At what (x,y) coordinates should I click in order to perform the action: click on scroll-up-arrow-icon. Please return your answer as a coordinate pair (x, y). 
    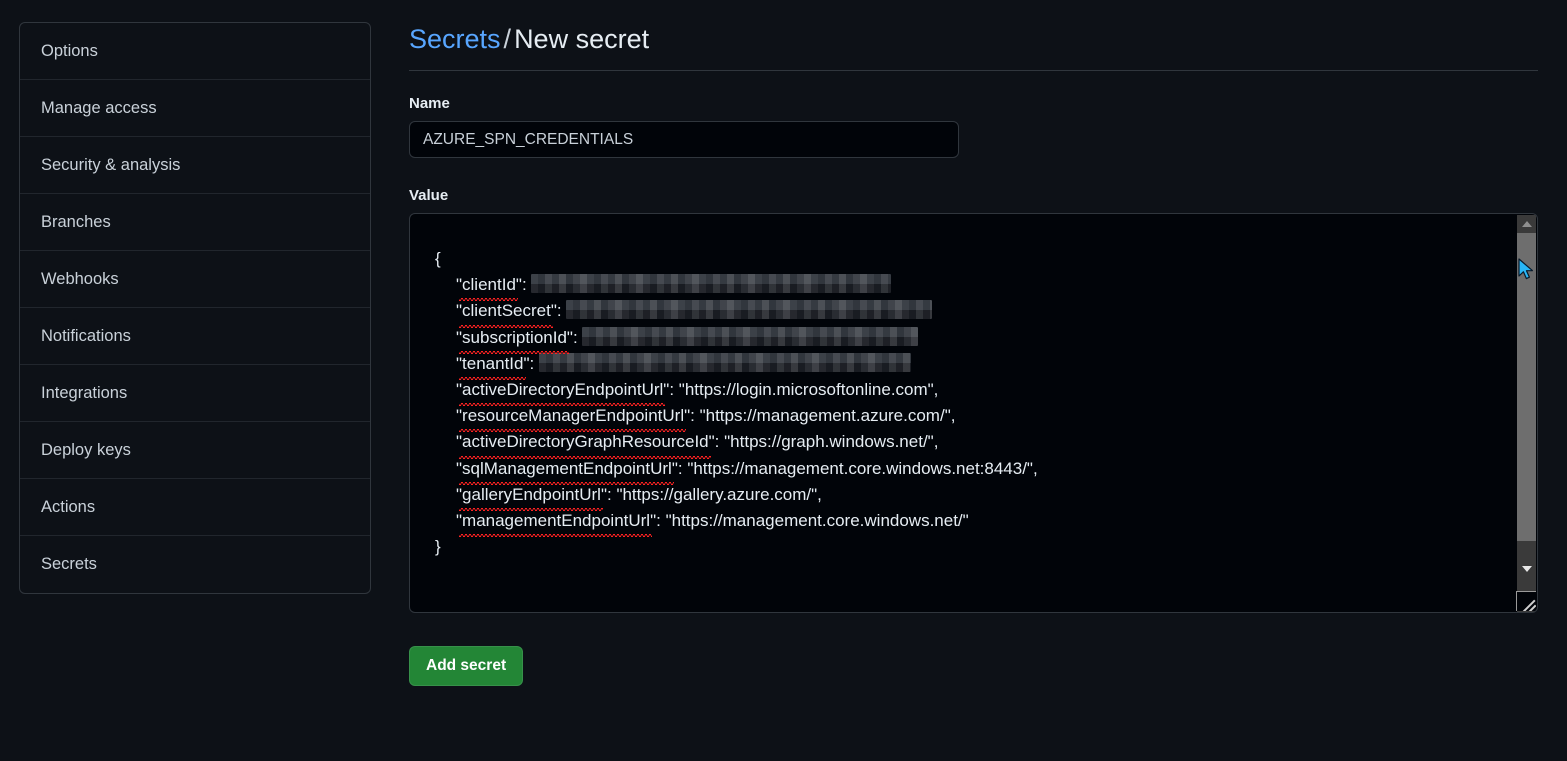
    Looking at the image, I should click on (1526, 224).